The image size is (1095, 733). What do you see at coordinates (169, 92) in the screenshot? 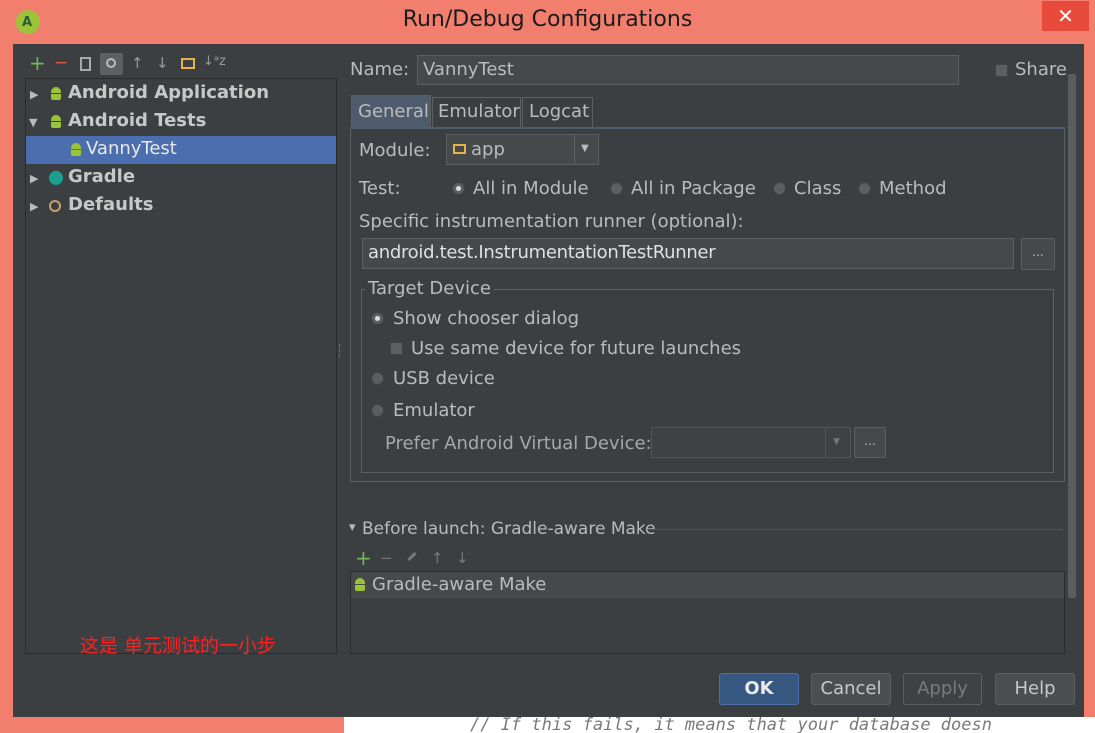
I see `tree-item-label: Android Application` at bounding box center [169, 92].